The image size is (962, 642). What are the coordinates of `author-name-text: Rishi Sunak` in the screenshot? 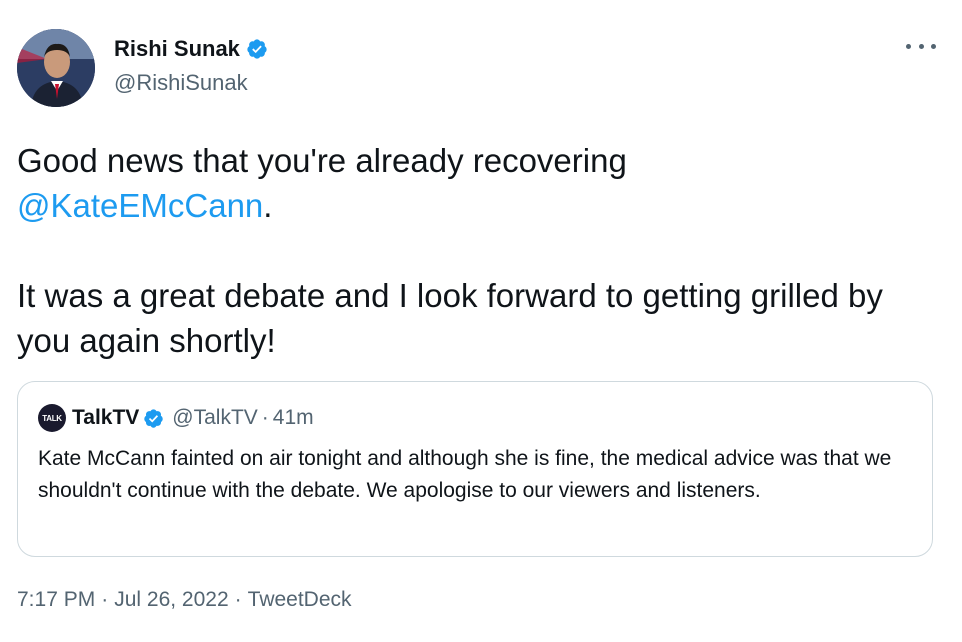 It's located at (177, 49).